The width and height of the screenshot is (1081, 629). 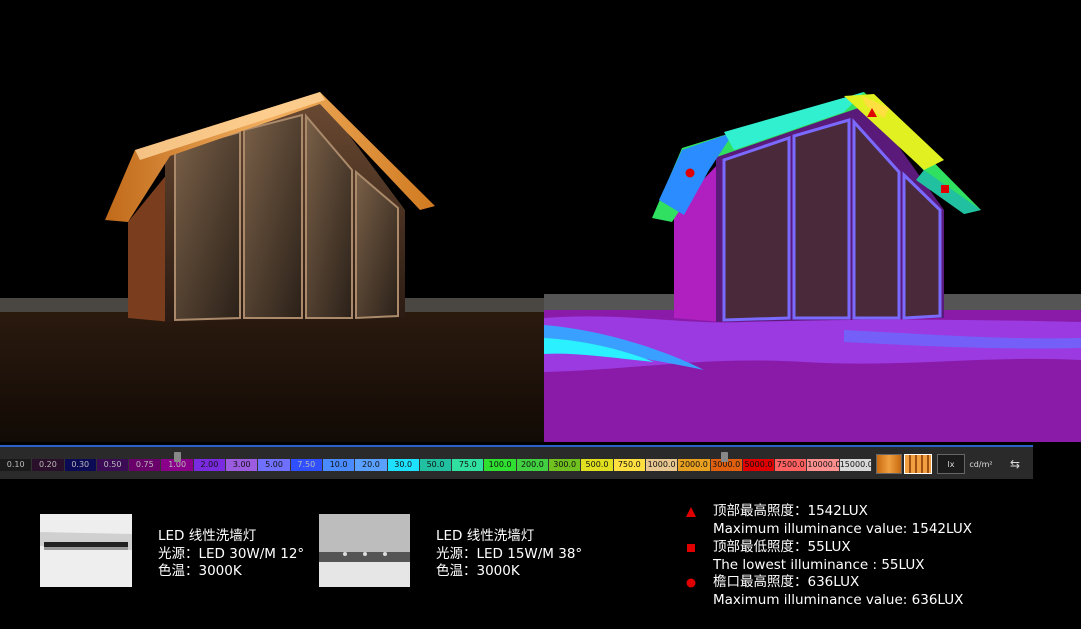 What do you see at coordinates (786, 582) in the screenshot?
I see `legend-max-eave-zh: 檐口最高照度：636LUX` at bounding box center [786, 582].